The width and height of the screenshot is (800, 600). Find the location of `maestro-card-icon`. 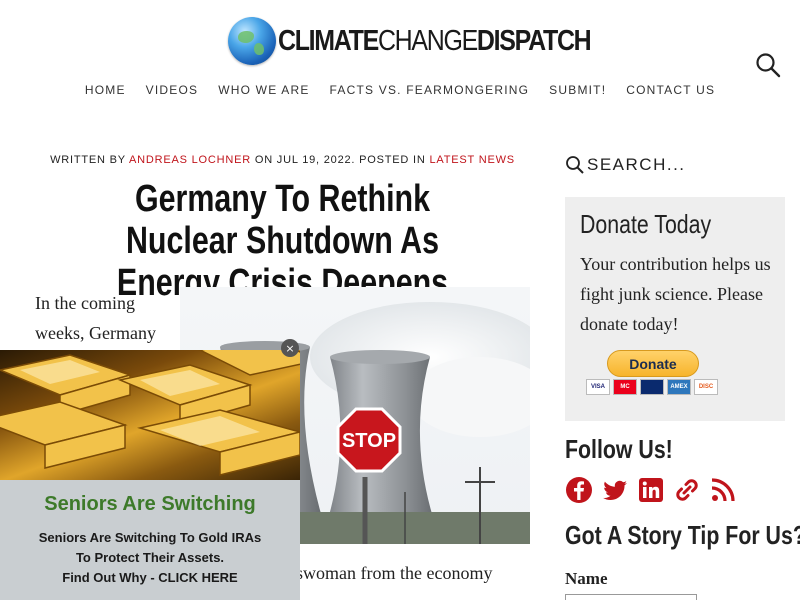

maestro-card-icon is located at coordinates (652, 387).